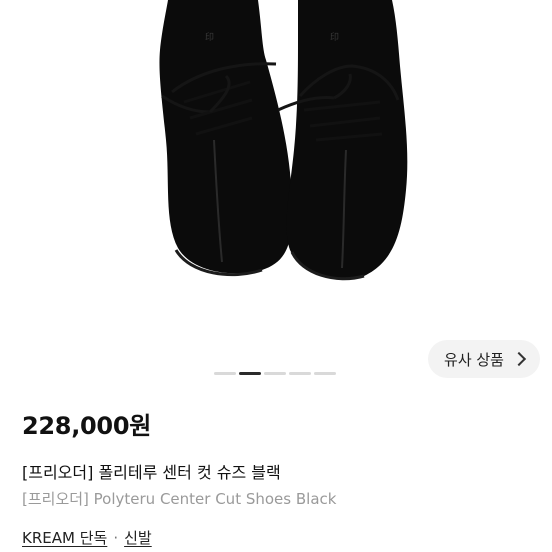 The height and width of the screenshot is (552, 552). What do you see at coordinates (138, 537) in the screenshot?
I see `category-link: 신발` at bounding box center [138, 537].